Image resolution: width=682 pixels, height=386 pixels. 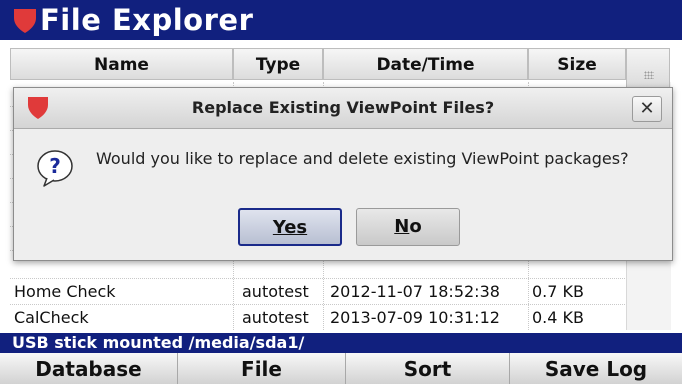 I want to click on cell-datetime: 2013-07-09 10:31:12, so click(x=415, y=317).